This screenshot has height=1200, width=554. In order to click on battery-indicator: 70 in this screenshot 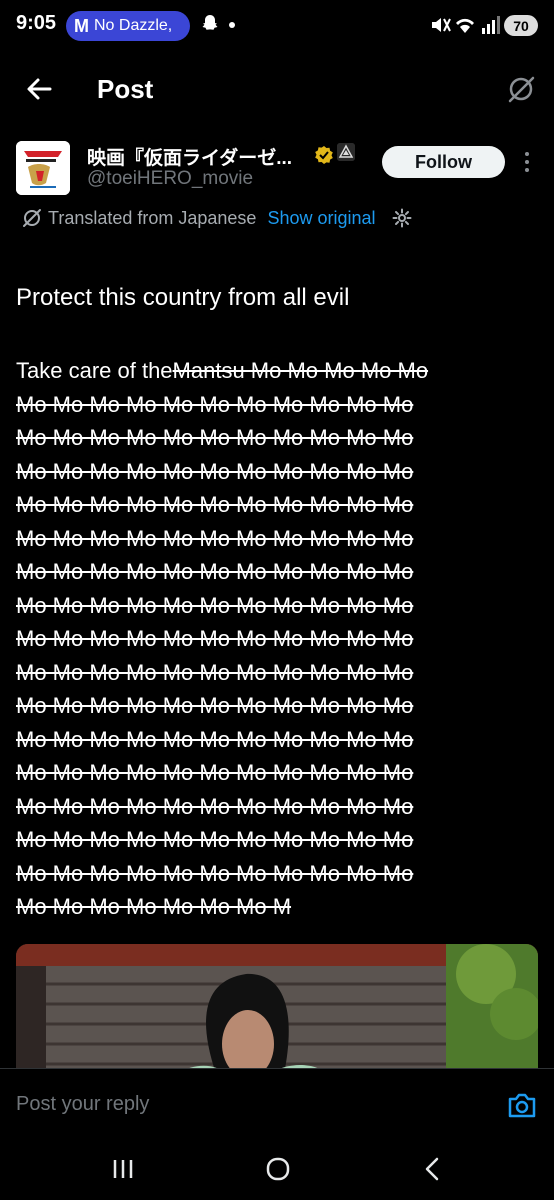, I will do `click(521, 25)`.